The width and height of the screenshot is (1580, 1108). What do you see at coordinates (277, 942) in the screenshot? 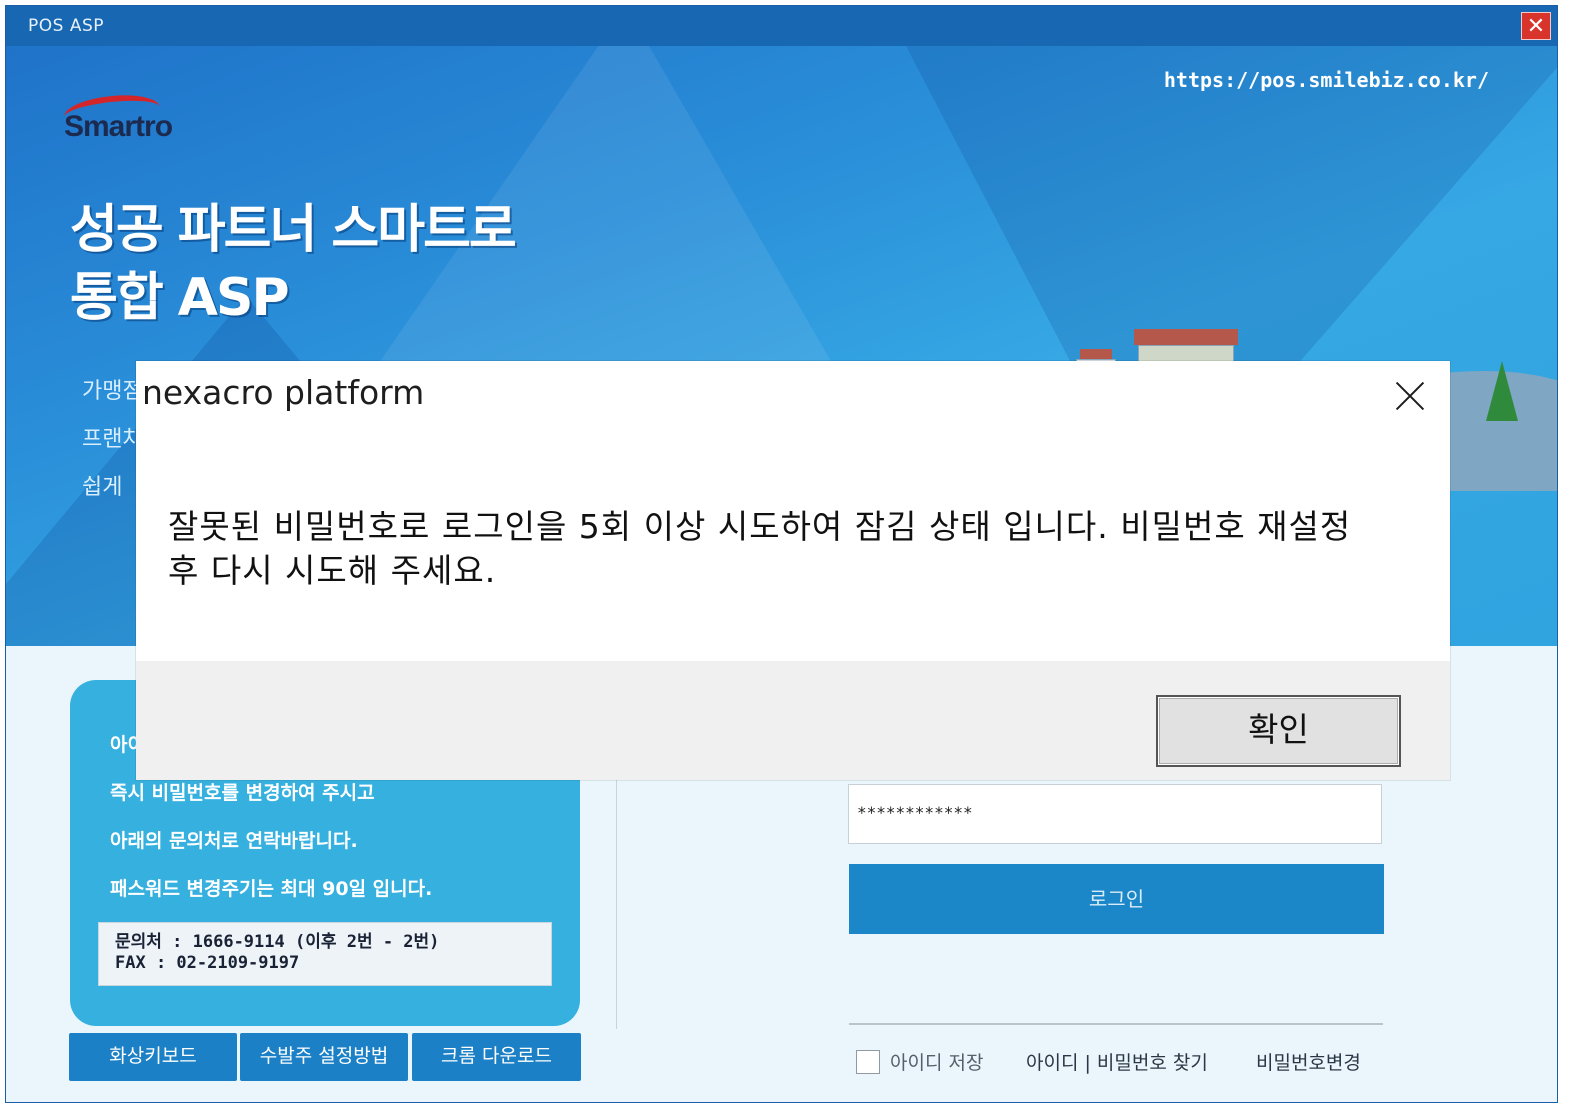
I see `contact-phone: 문의처 : 1666-9114 (이후 2번 - 2번)` at bounding box center [277, 942].